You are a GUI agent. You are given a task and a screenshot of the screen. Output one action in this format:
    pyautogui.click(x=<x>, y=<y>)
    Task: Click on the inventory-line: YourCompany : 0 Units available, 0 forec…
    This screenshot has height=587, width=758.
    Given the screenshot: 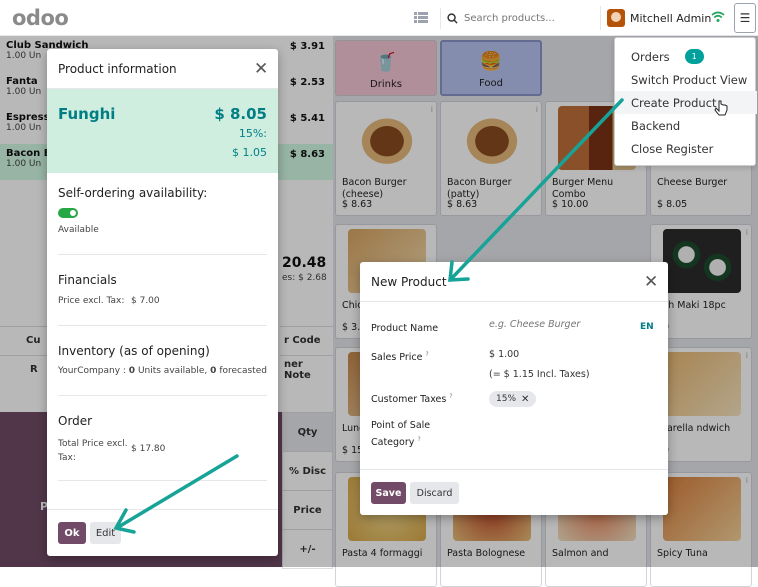 What is the action you would take?
    pyautogui.click(x=162, y=371)
    